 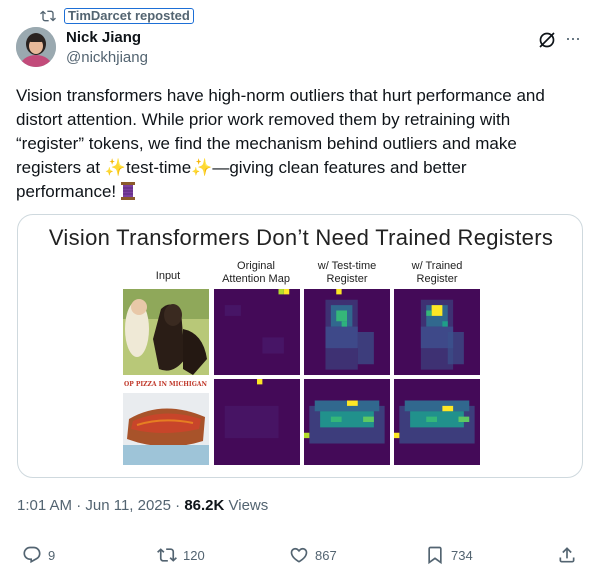 What do you see at coordinates (437, 266) in the screenshot?
I see `header-line: w/ Trained` at bounding box center [437, 266].